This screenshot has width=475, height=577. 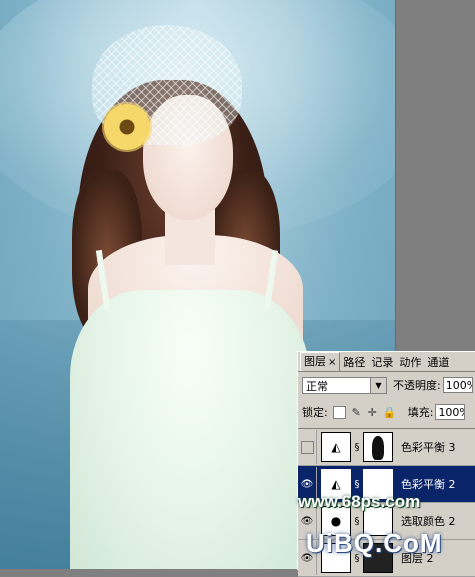 I want to click on watermark-68ps: www.68ps.com, so click(x=359, y=501).